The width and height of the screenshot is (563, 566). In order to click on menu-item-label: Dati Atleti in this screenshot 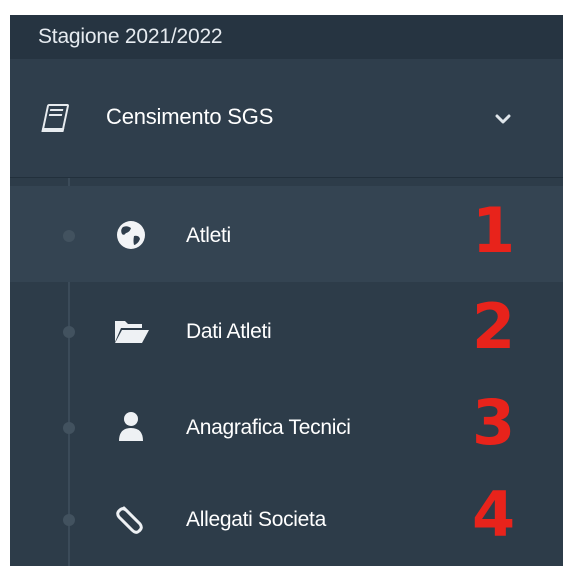, I will do `click(229, 331)`.